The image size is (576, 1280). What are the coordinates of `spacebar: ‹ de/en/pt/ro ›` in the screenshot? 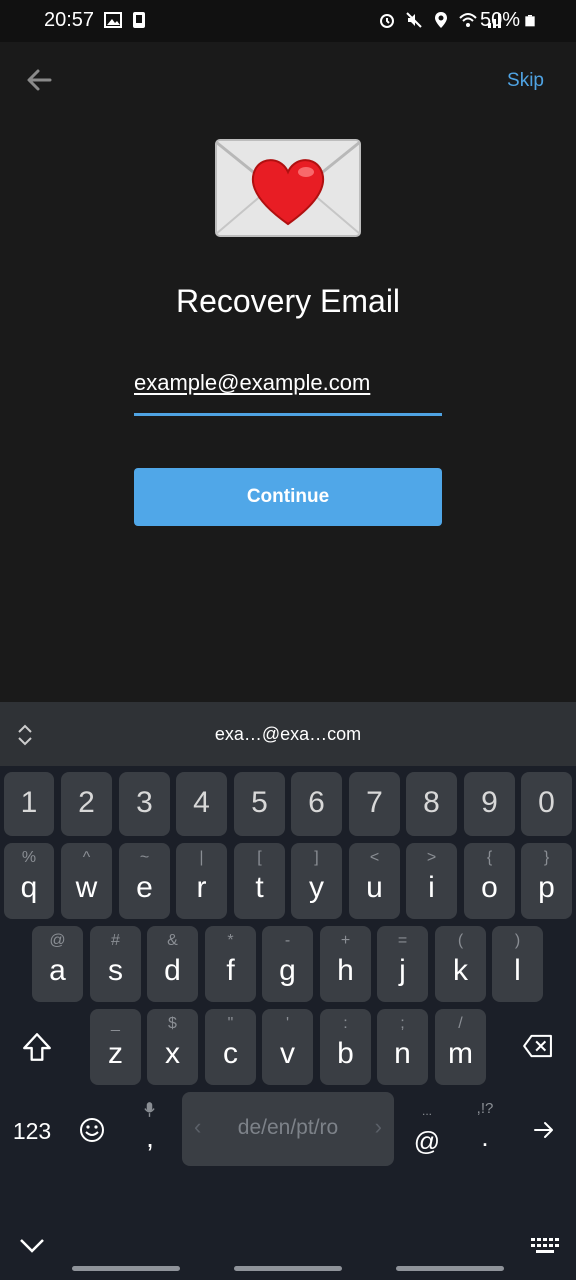 It's located at (288, 1129).